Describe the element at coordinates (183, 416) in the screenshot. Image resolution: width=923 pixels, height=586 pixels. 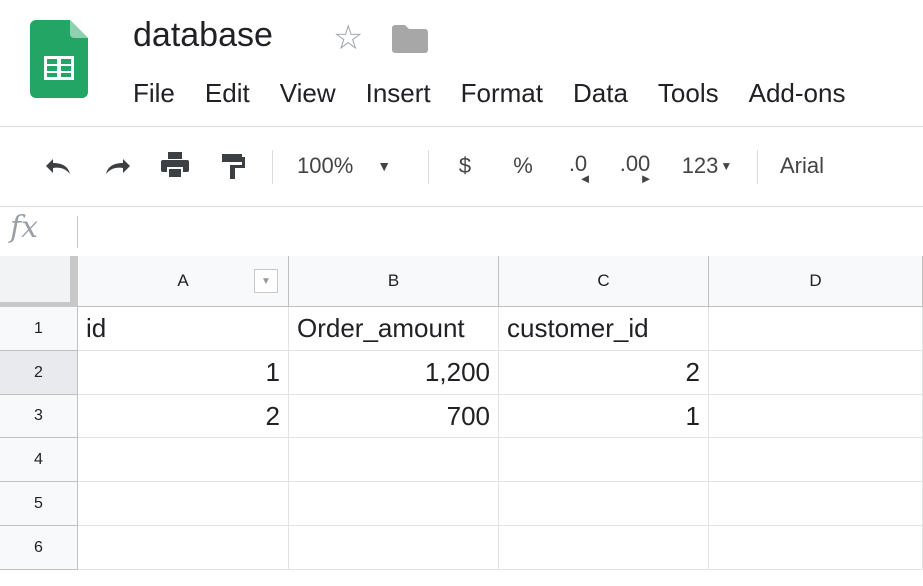
I see `cell-a3: 2` at that location.